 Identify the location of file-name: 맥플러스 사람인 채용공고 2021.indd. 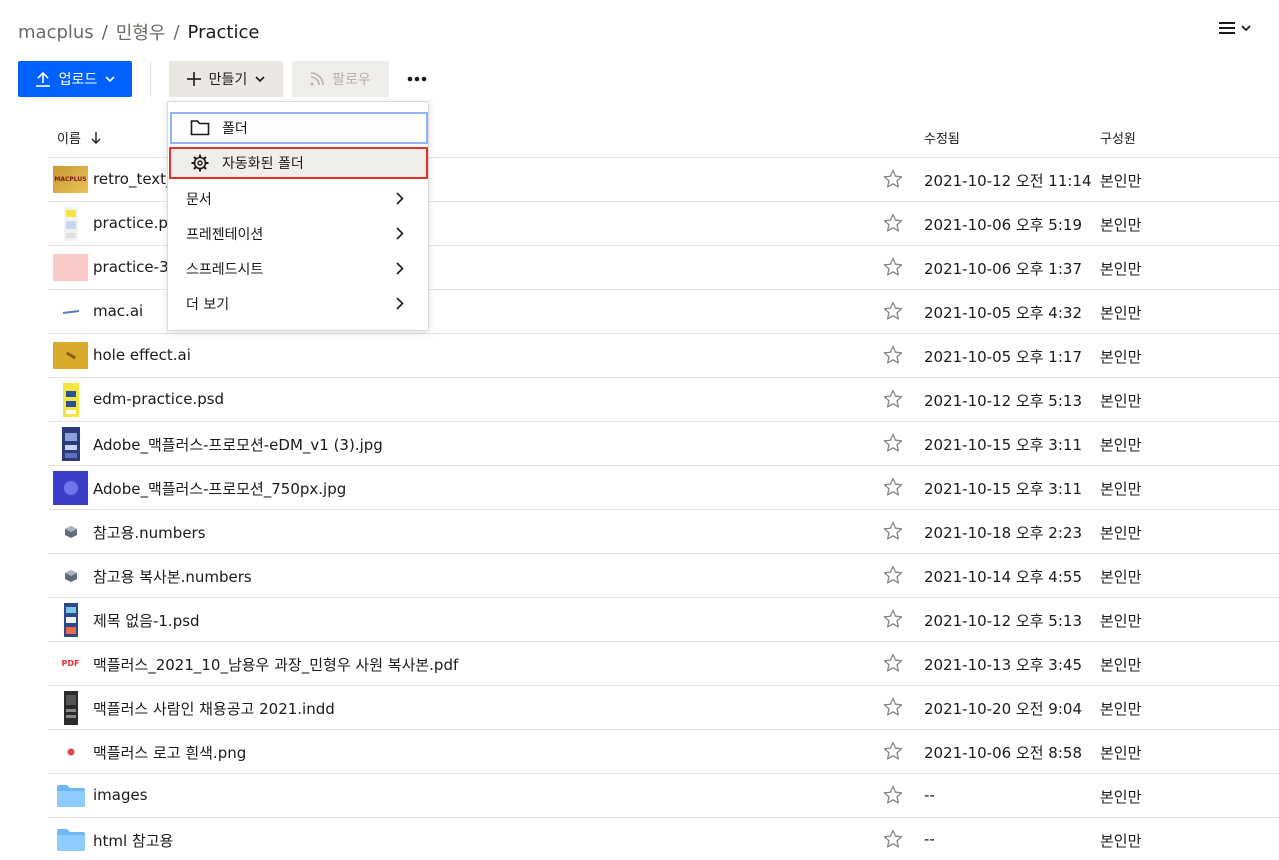
(214, 708).